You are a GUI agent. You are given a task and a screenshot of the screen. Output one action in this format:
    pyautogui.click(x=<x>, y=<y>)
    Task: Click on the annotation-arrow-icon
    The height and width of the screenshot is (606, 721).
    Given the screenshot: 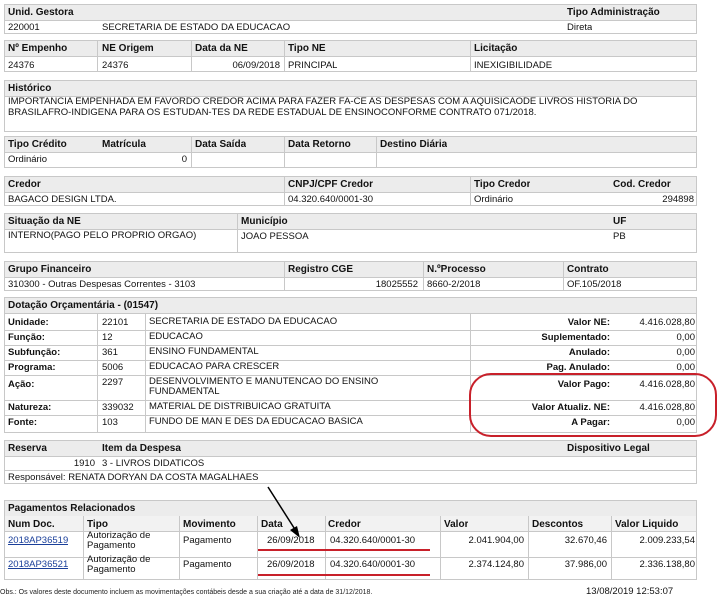 What is the action you would take?
    pyautogui.click(x=283, y=512)
    